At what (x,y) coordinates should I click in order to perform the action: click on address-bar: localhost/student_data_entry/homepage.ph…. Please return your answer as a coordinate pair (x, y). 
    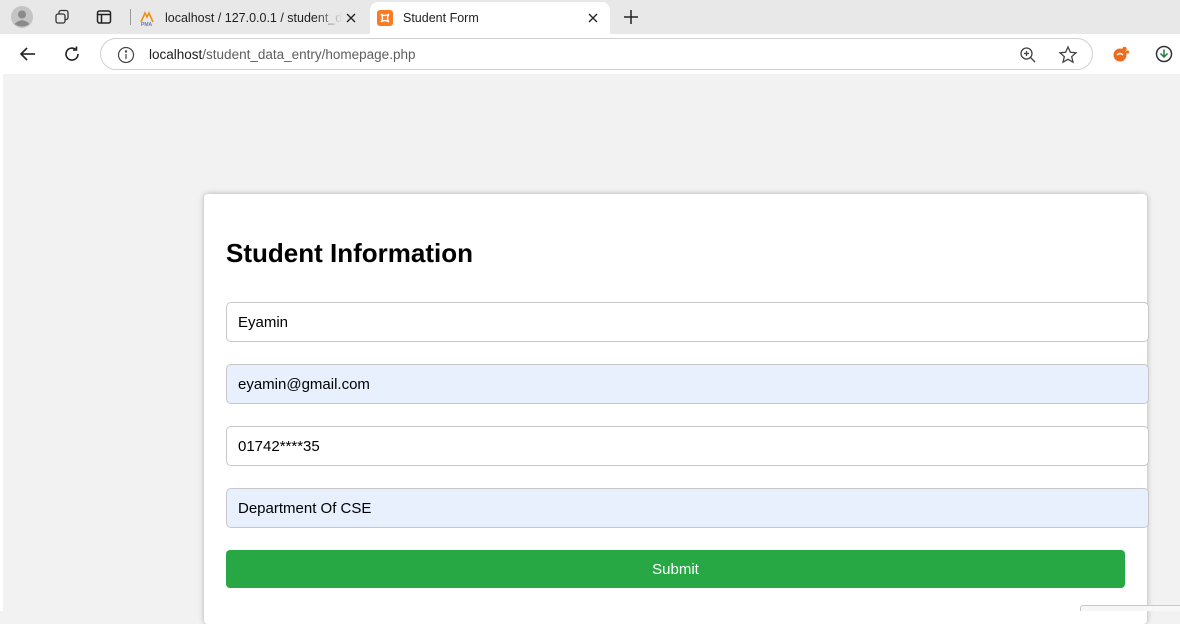
    Looking at the image, I should click on (596, 54).